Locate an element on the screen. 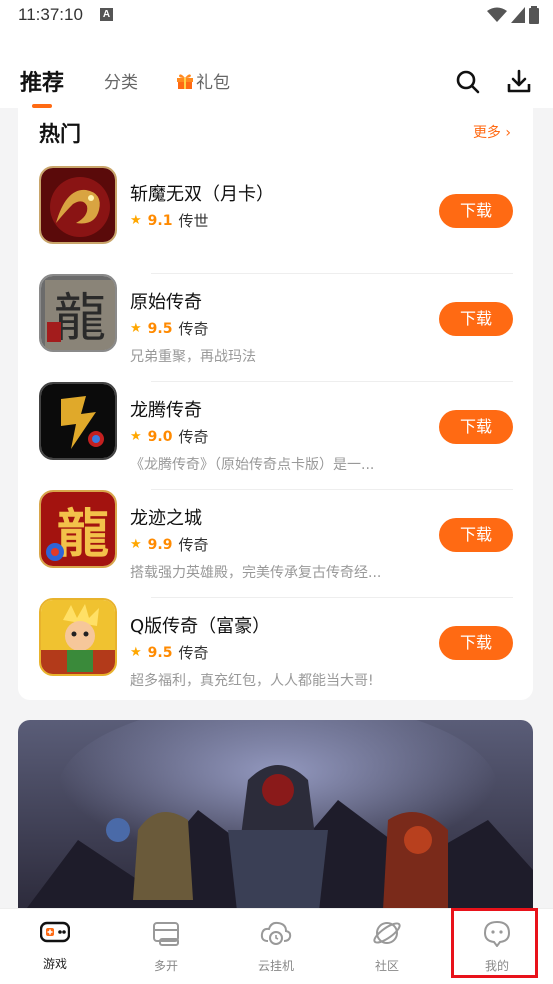  game-category: 传世 is located at coordinates (193, 221).